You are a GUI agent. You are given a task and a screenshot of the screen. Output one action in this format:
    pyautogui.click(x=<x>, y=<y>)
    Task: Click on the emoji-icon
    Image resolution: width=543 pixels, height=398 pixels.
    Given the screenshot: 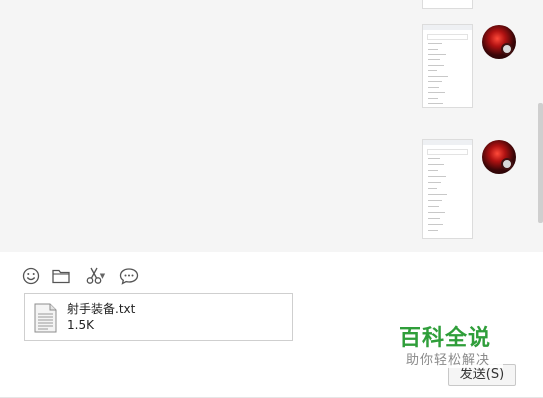 What is the action you would take?
    pyautogui.click(x=31, y=276)
    